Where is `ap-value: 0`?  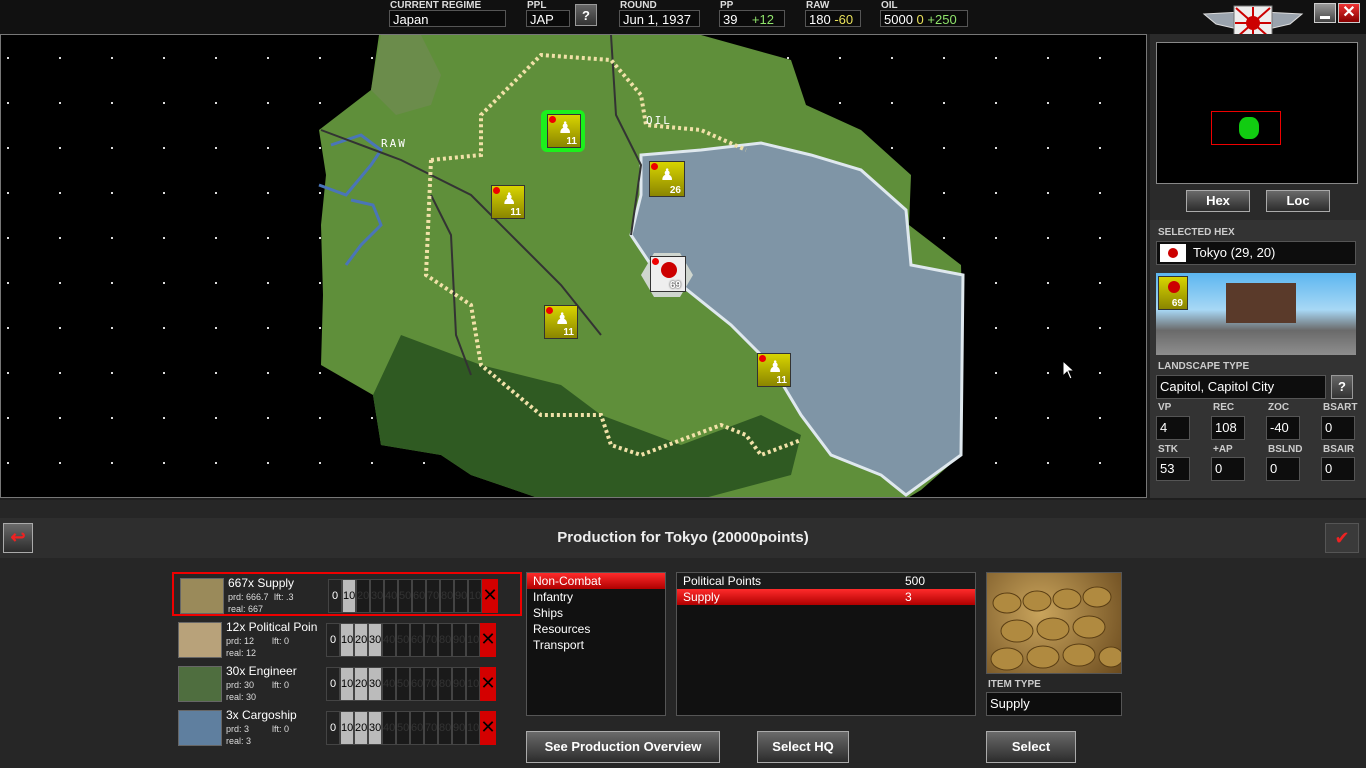
ap-value: 0 is located at coordinates (1228, 469).